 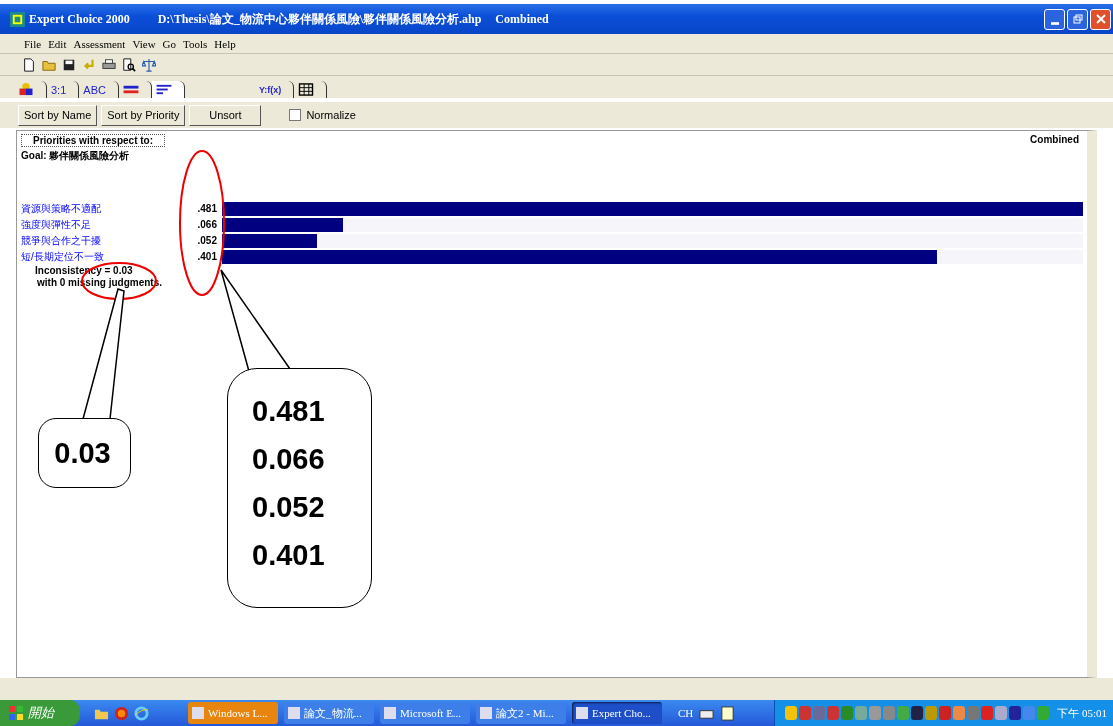 What do you see at coordinates (76, 156) in the screenshot?
I see `goal-label: Goal: 夥伴關係風險分析` at bounding box center [76, 156].